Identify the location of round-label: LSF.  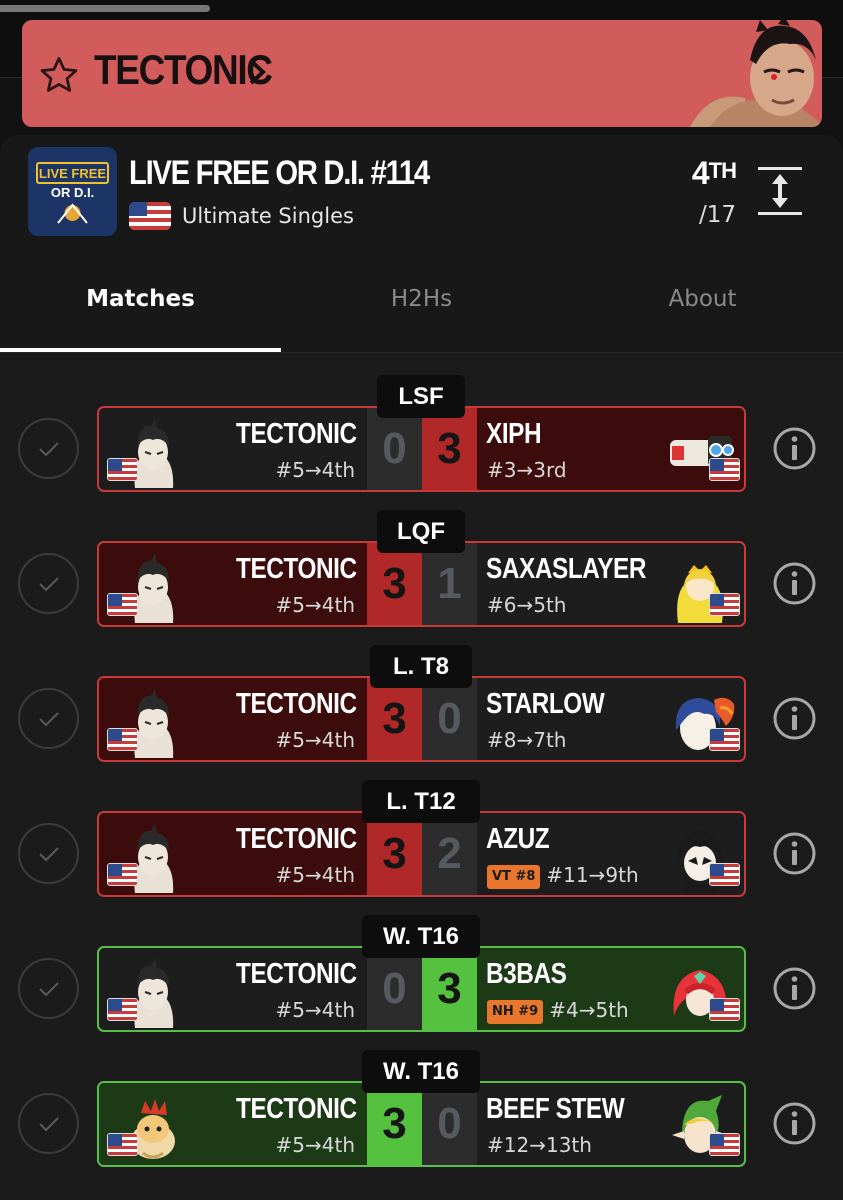
(421, 396).